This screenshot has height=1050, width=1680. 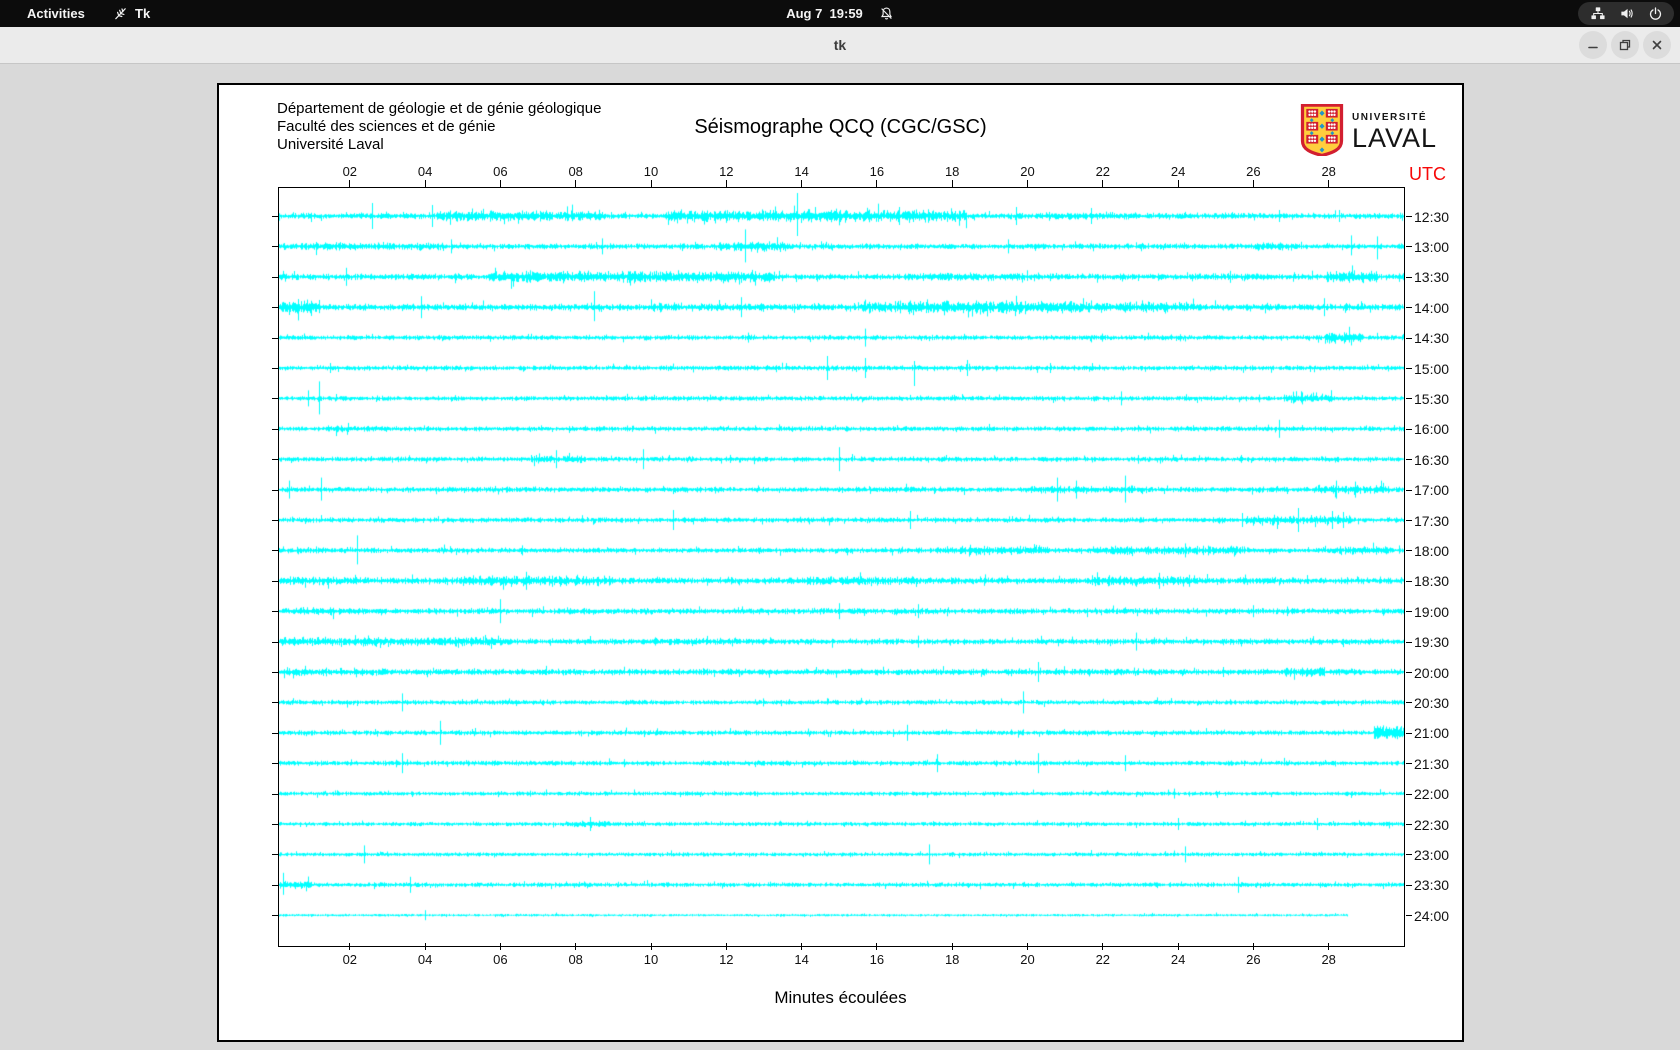 I want to click on gnome-top-bar: Activities Tk Aug 7 19:59, so click(x=840, y=13).